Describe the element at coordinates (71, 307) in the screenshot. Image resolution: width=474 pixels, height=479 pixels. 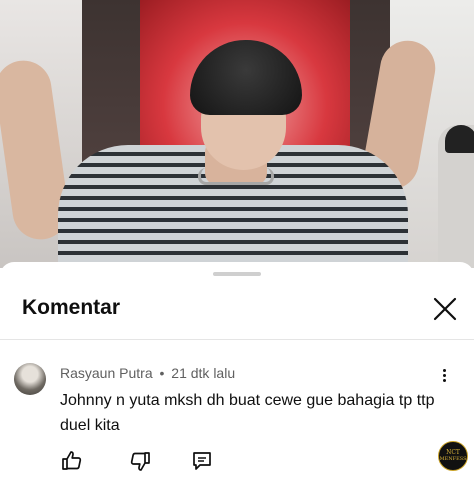
I see `comments-title: Komentar` at that location.